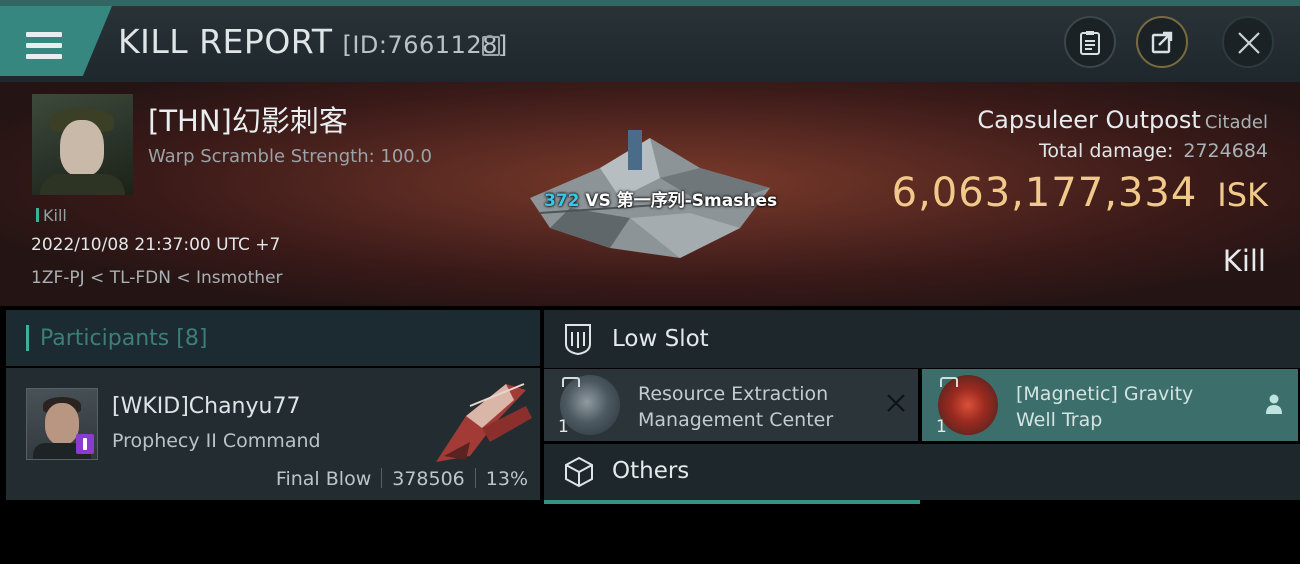  What do you see at coordinates (206, 406) in the screenshot?
I see `participant-name: [WKID]Chanyu77` at bounding box center [206, 406].